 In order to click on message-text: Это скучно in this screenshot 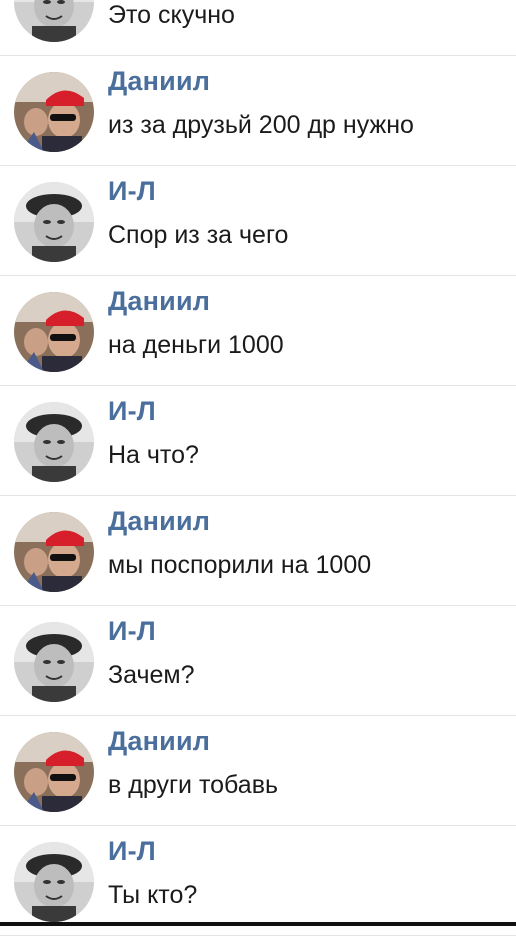, I will do `click(171, 15)`.